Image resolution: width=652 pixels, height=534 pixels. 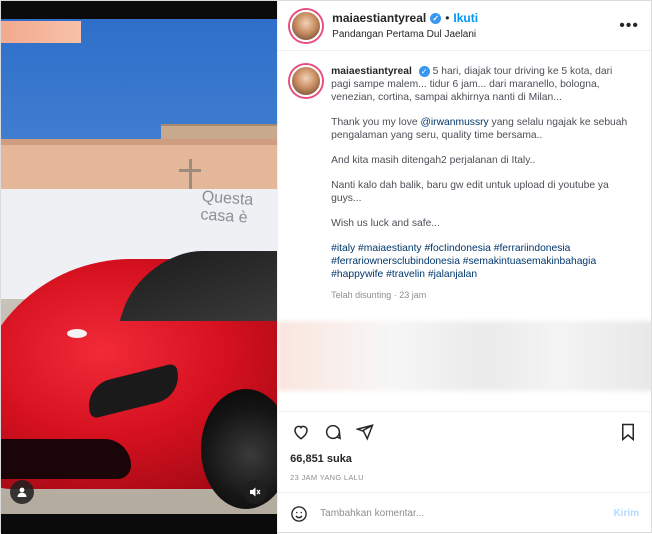 I want to click on blurred-overlay, so click(x=41, y=32).